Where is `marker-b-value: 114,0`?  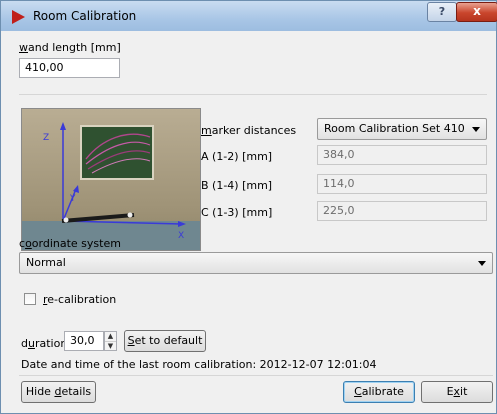
marker-b-value: 114,0 is located at coordinates (402, 184).